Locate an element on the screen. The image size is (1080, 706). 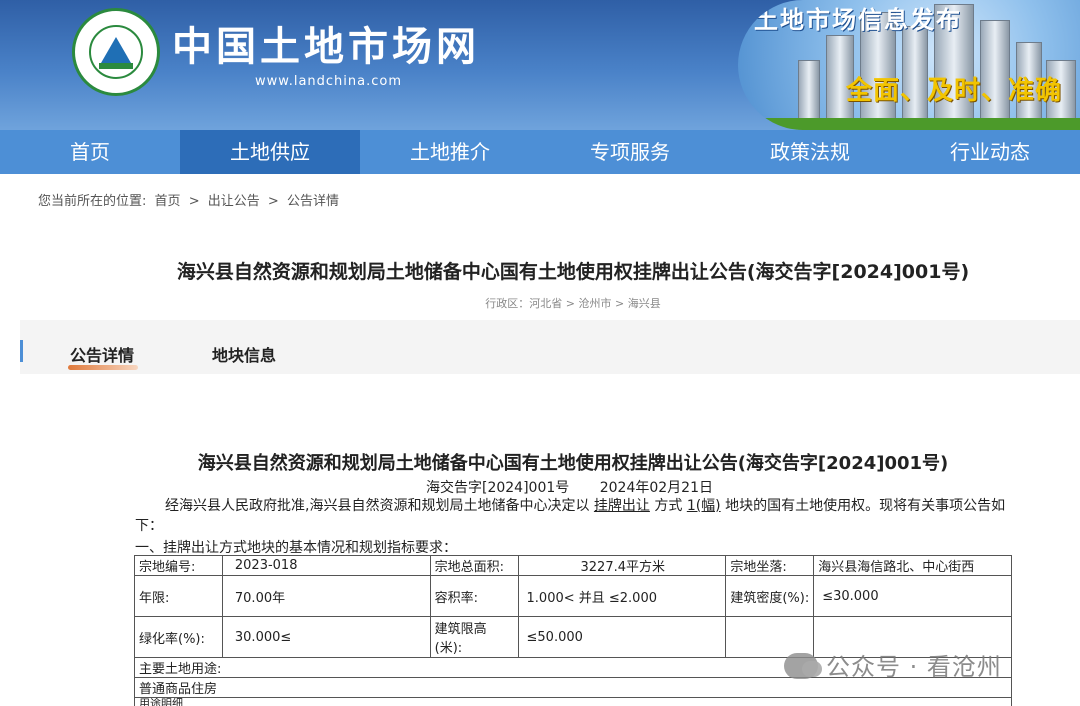
table-label: 建筑限高(米): is located at coordinates (474, 637).